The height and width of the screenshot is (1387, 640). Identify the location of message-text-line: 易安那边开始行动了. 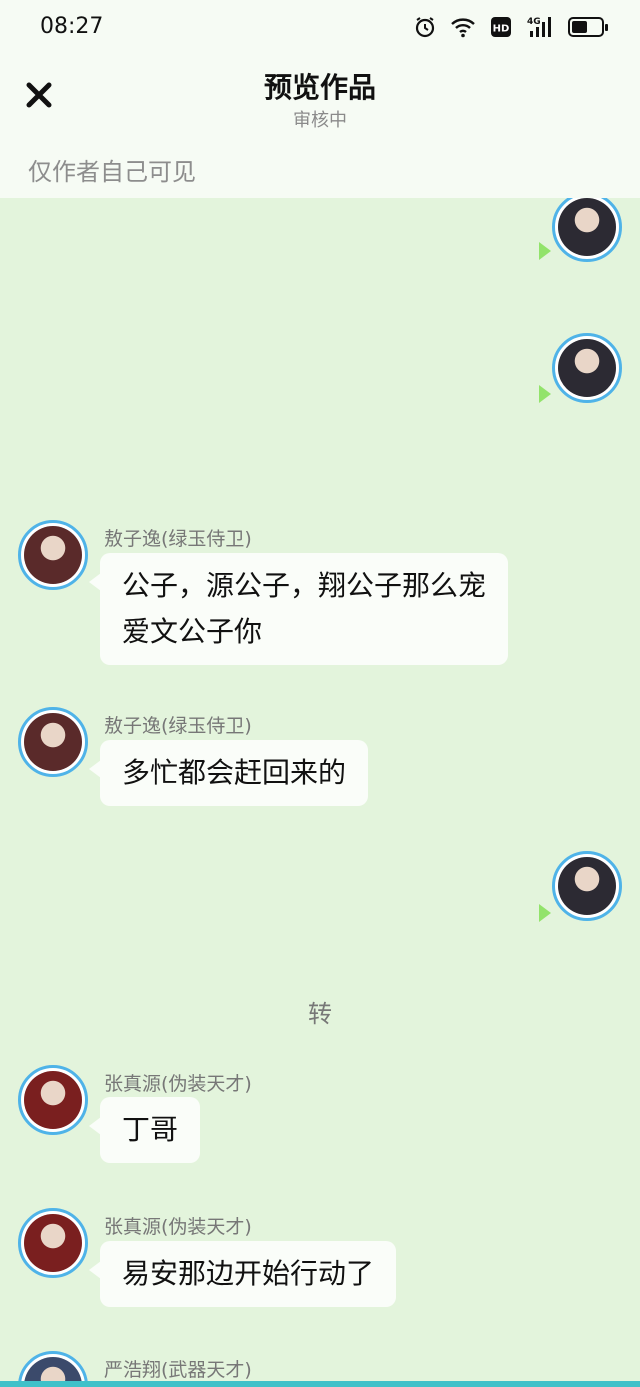
(248, 1273).